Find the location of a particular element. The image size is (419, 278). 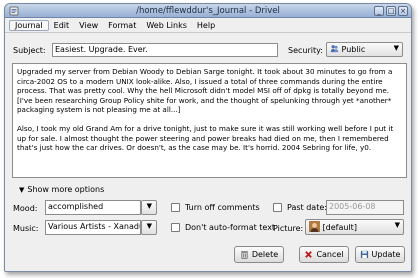

picture-label: Picture: is located at coordinates (288, 228).